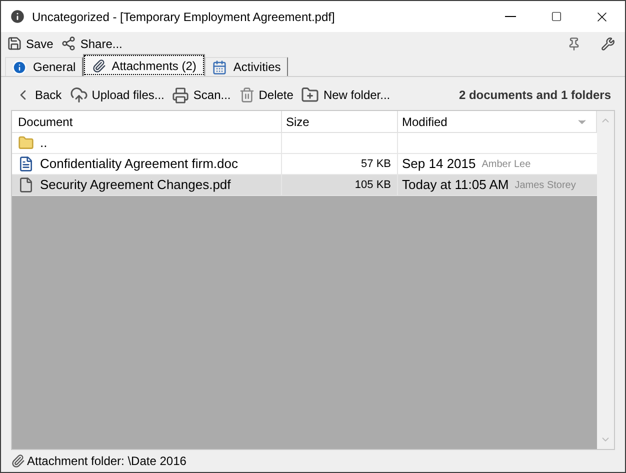  Describe the element at coordinates (439, 164) in the screenshot. I see `modified-date: Sep 14 2015` at that location.